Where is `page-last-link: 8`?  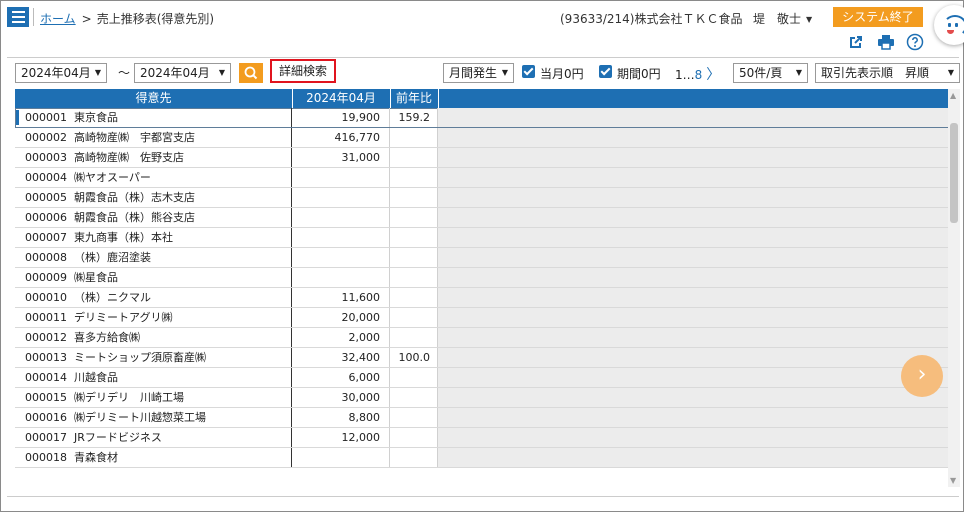
page-last-link: 8 is located at coordinates (699, 75).